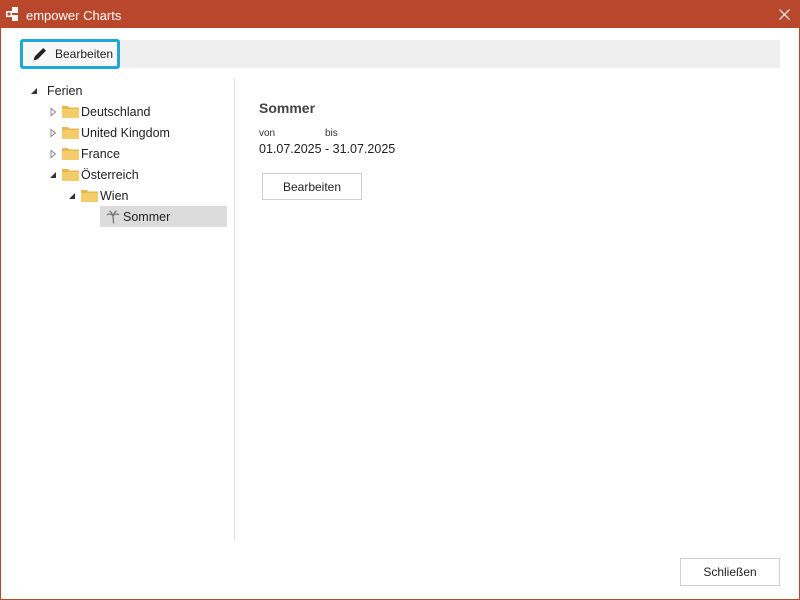 This screenshot has width=800, height=600. I want to click on palm-tree-icon, so click(113, 216).